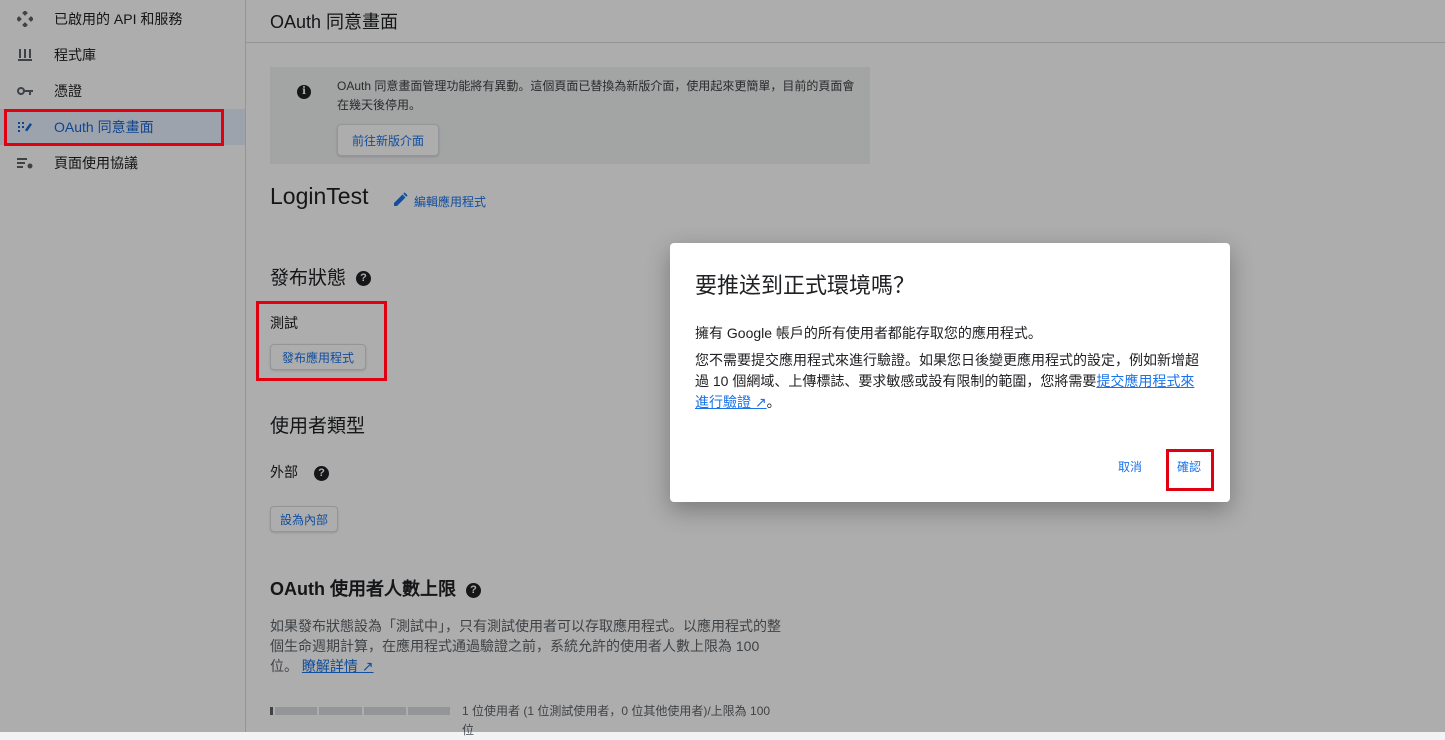 The width and height of the screenshot is (1445, 740). I want to click on dialog-paragraph-2-end: 。, so click(773, 402).